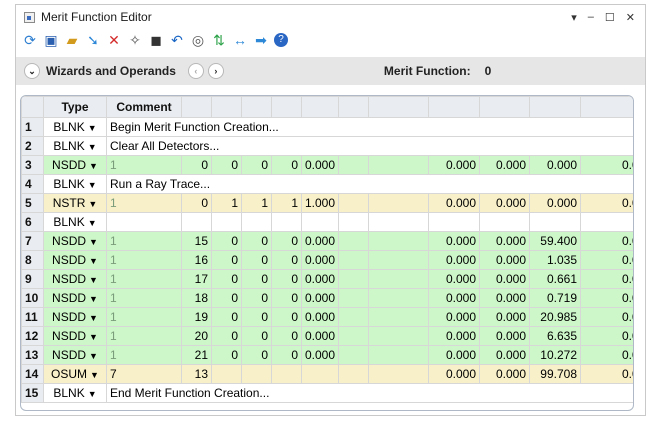 The image size is (661, 430). Describe the element at coordinates (32, 165) in the screenshot. I see `row-number: 3` at that location.